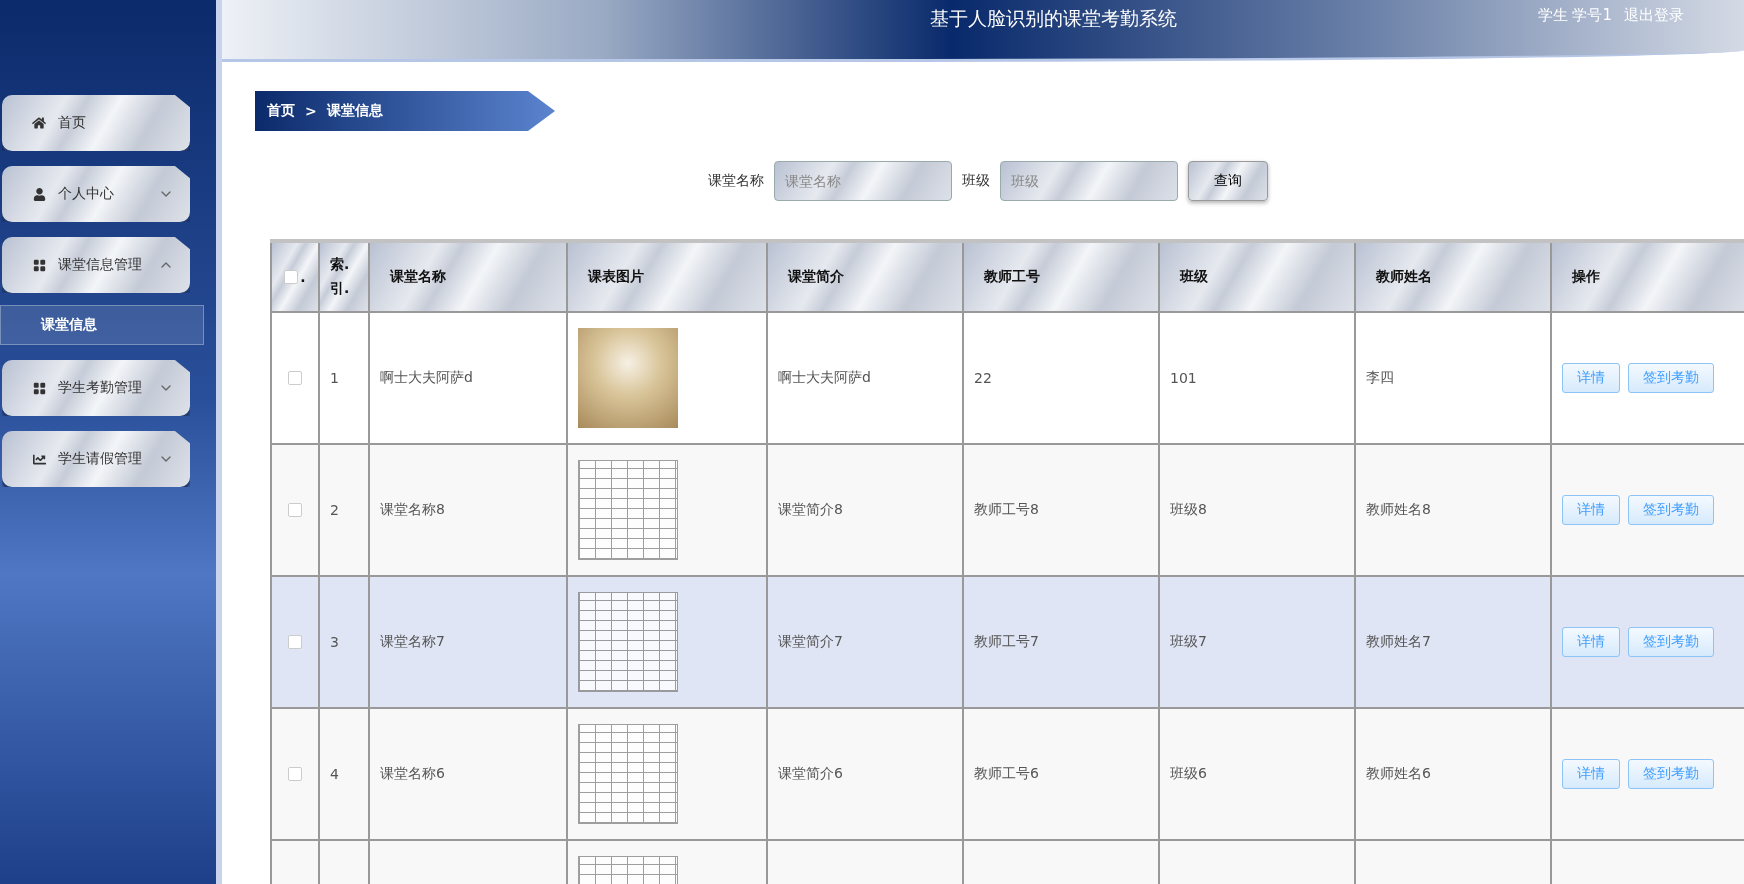  Describe the element at coordinates (1053, 18) in the screenshot. I see `app-title: 基于人脸识别的课堂考勤系统` at that location.